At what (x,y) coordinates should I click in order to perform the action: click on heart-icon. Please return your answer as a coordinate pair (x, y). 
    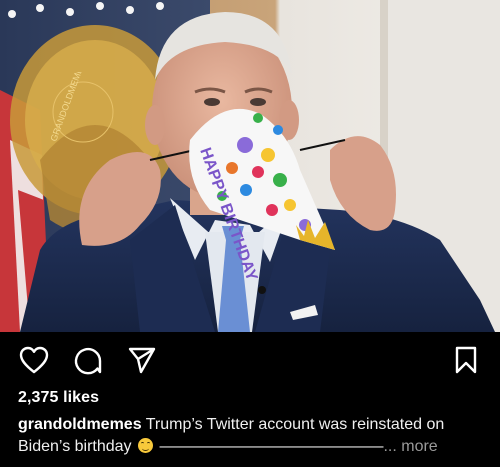
    Looking at the image, I should click on (34, 360).